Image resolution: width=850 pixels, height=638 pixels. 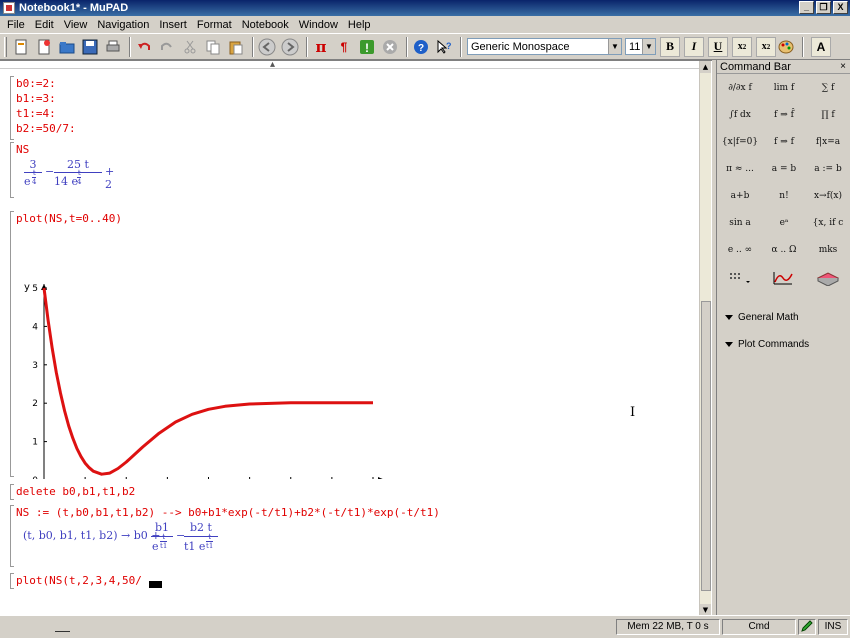 What do you see at coordinates (173, 25) in the screenshot?
I see `menu-insert: Insert` at bounding box center [173, 25].